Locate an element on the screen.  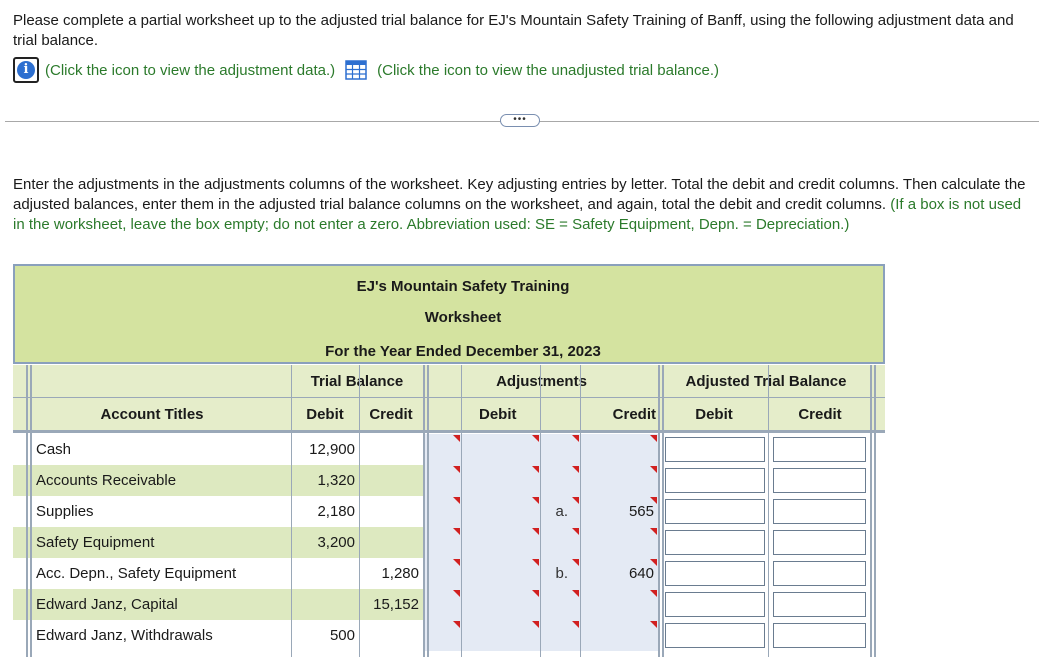
tb-debit-value: 3,200 is located at coordinates (336, 542).